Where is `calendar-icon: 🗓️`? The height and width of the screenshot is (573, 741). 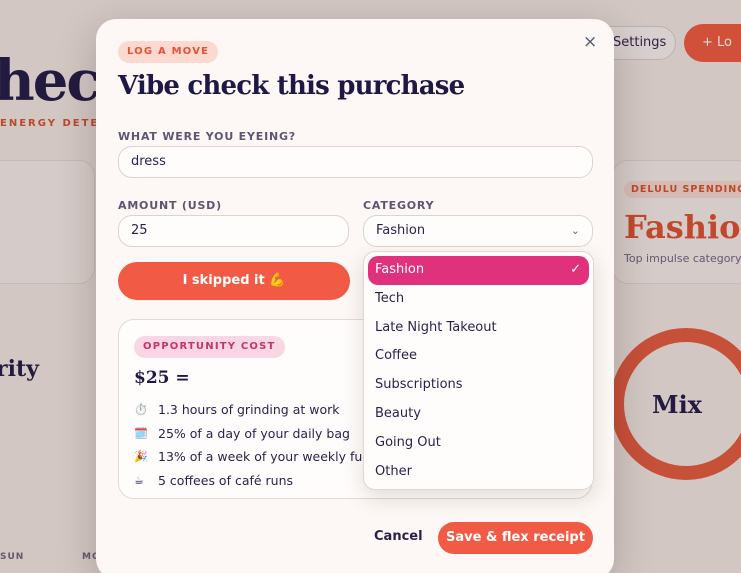 calendar-icon: 🗓️ is located at coordinates (141, 433).